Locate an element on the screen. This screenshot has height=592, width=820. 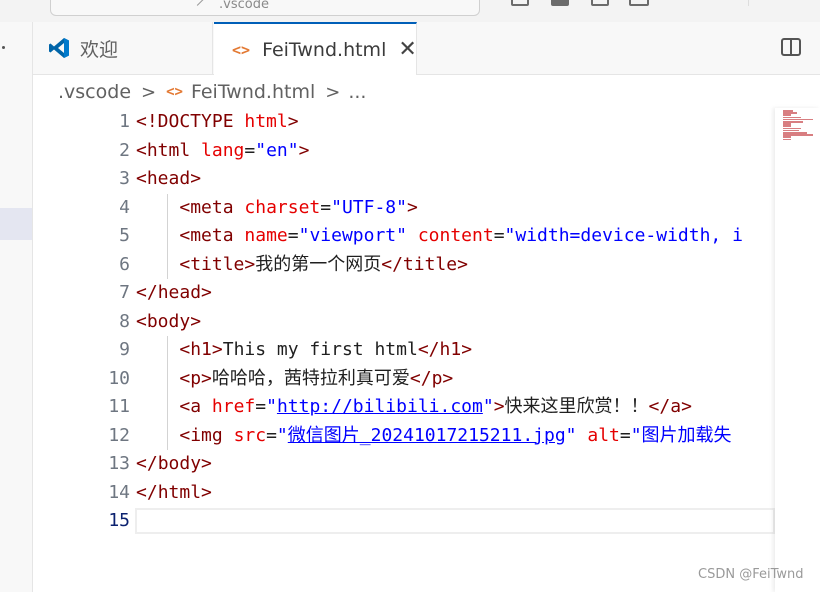
window-controls is located at coordinates (774, 3).